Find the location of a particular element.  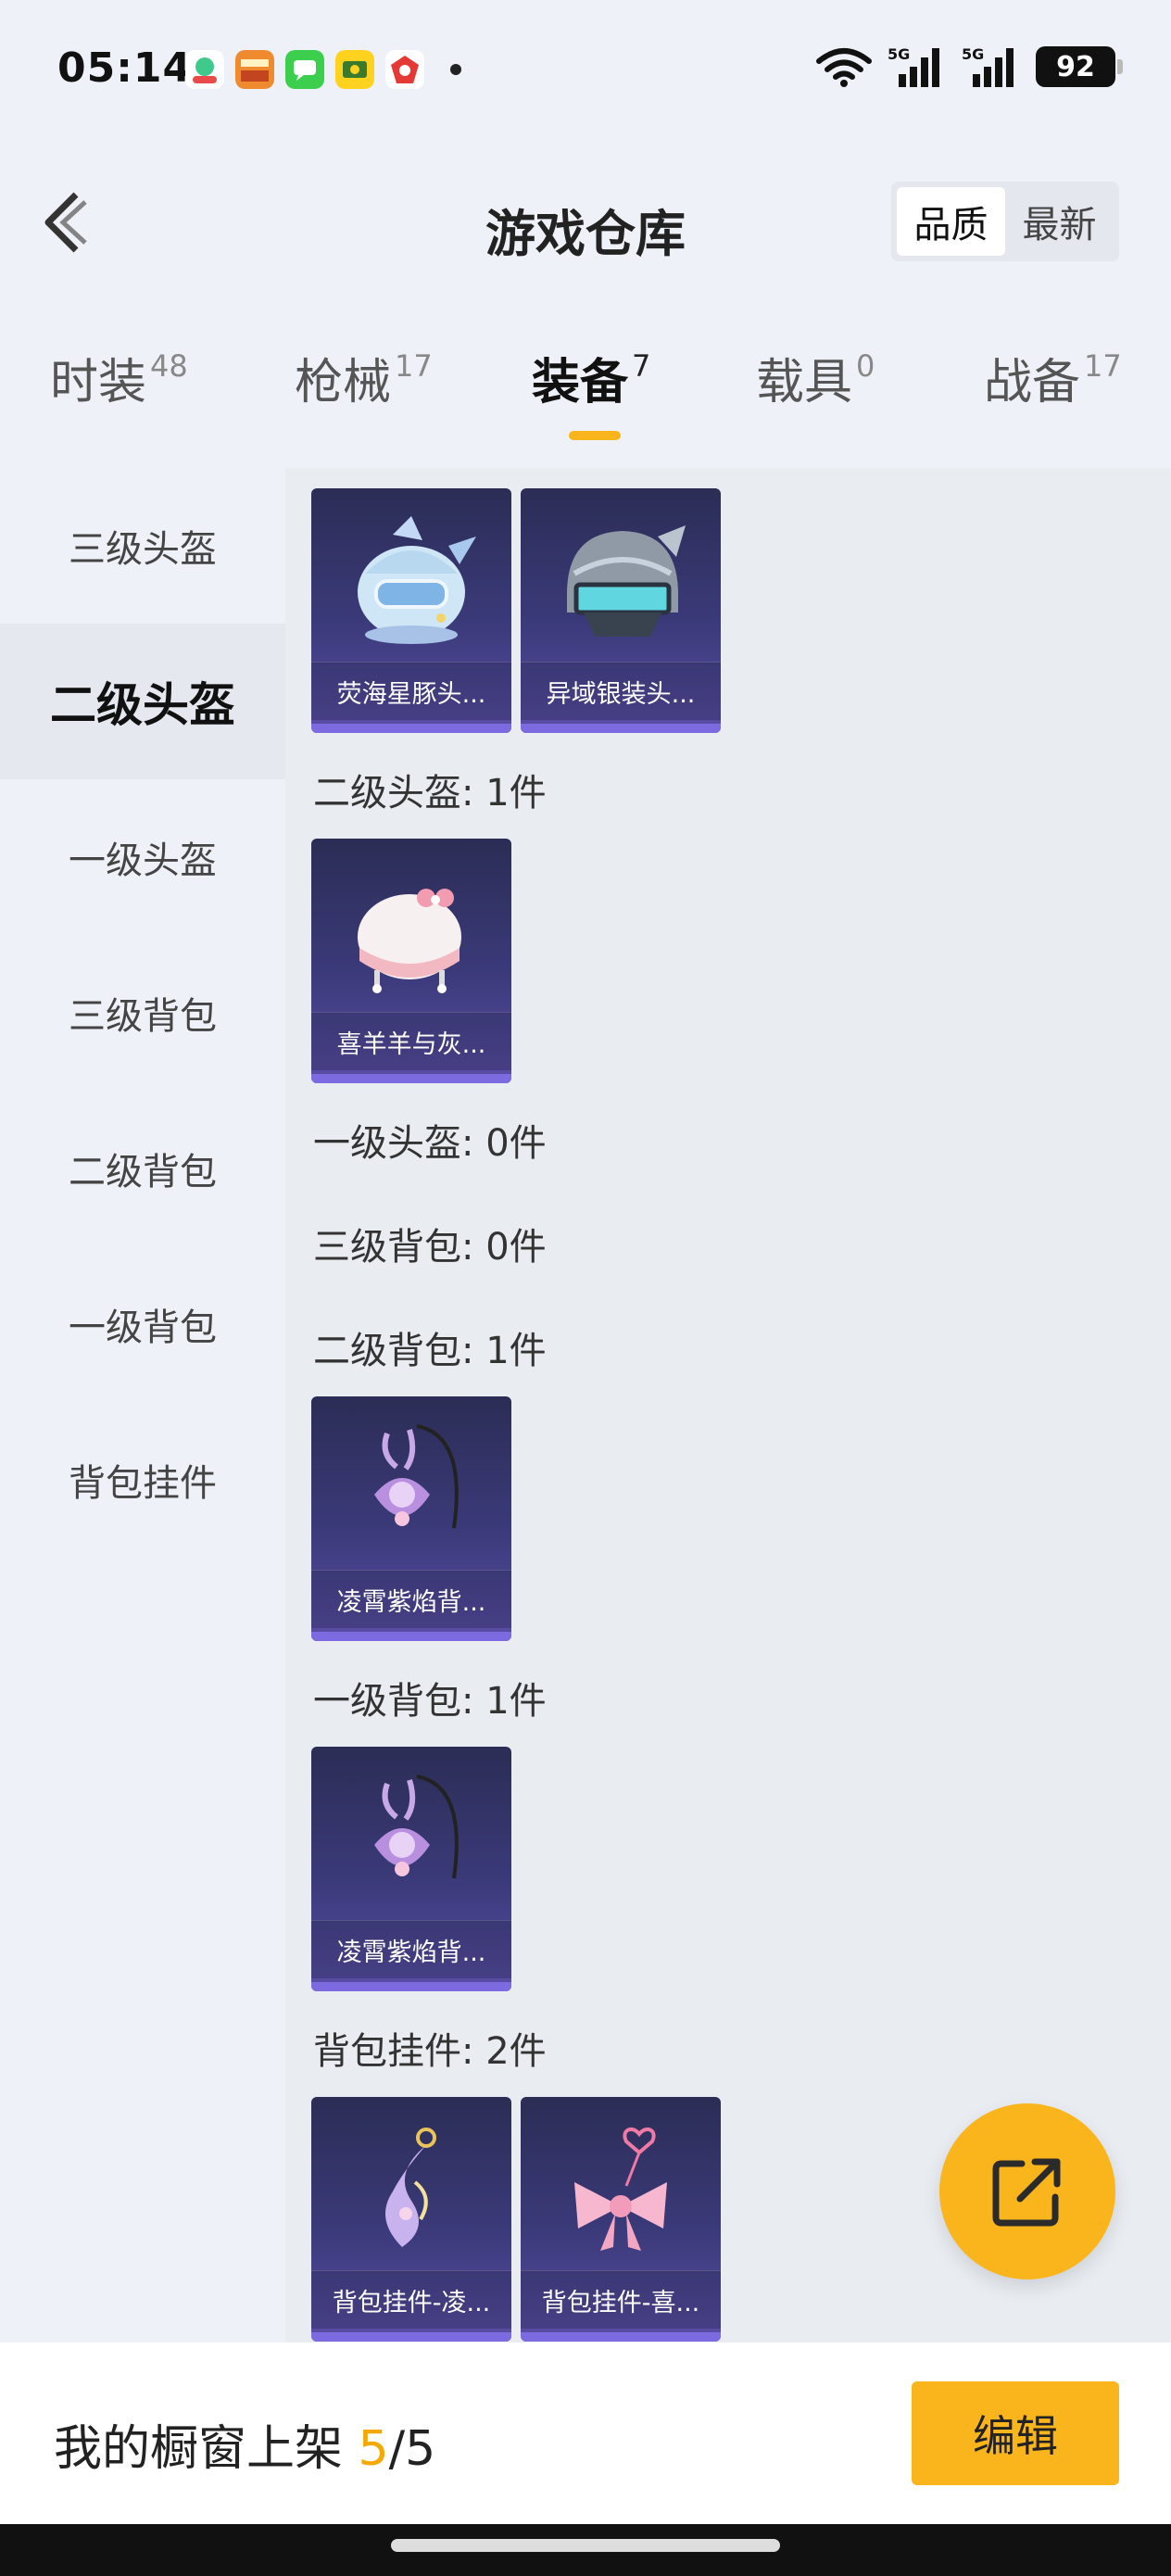

silver-helmet-icon is located at coordinates (627, 581).